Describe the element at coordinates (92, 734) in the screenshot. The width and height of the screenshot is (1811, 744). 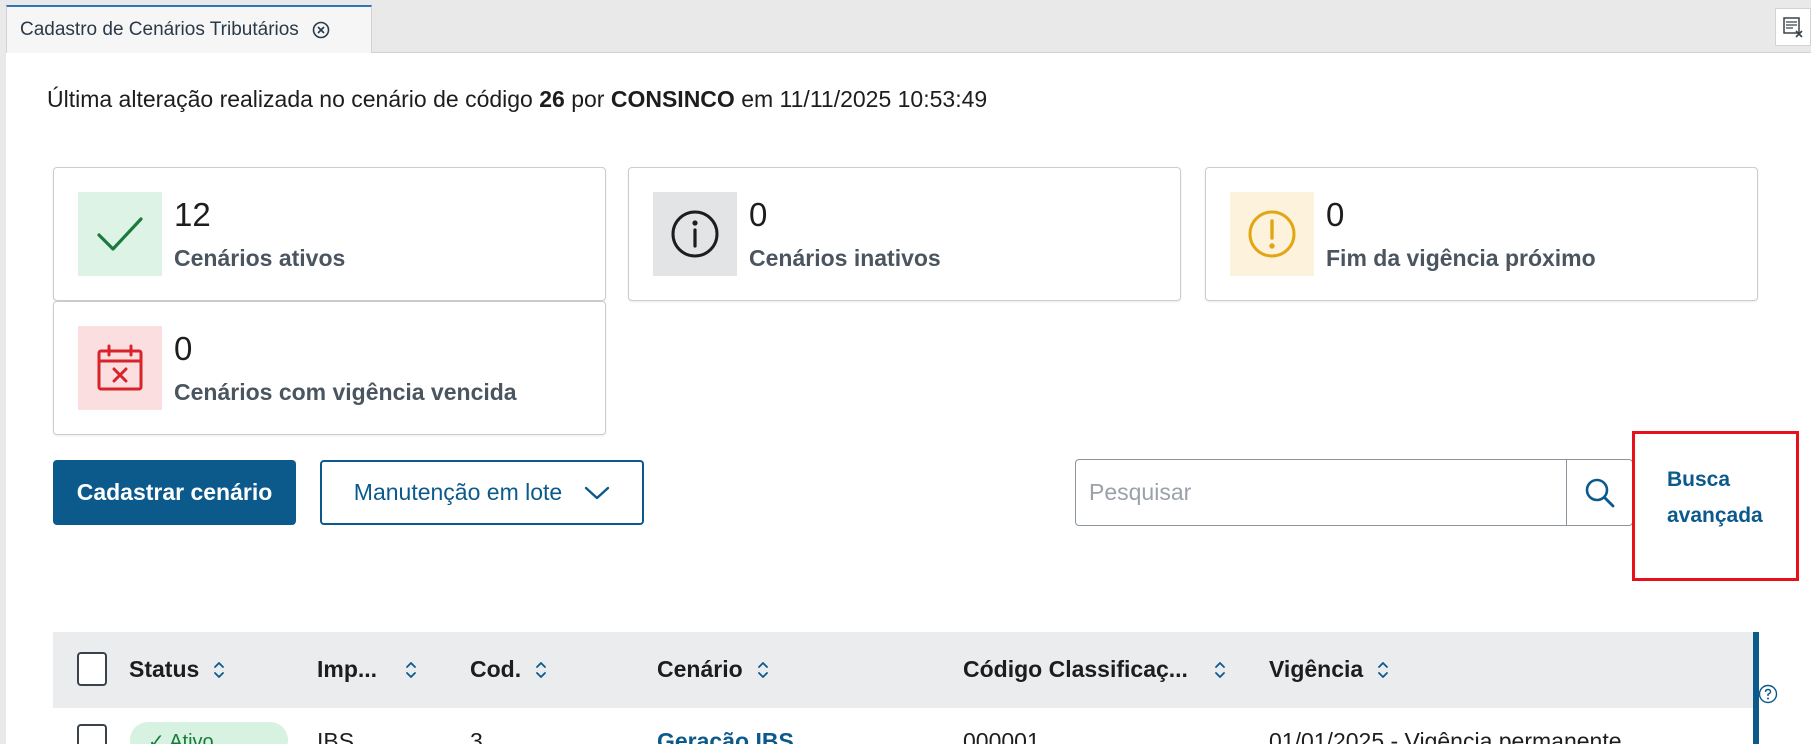
I see `row-checkbox` at that location.